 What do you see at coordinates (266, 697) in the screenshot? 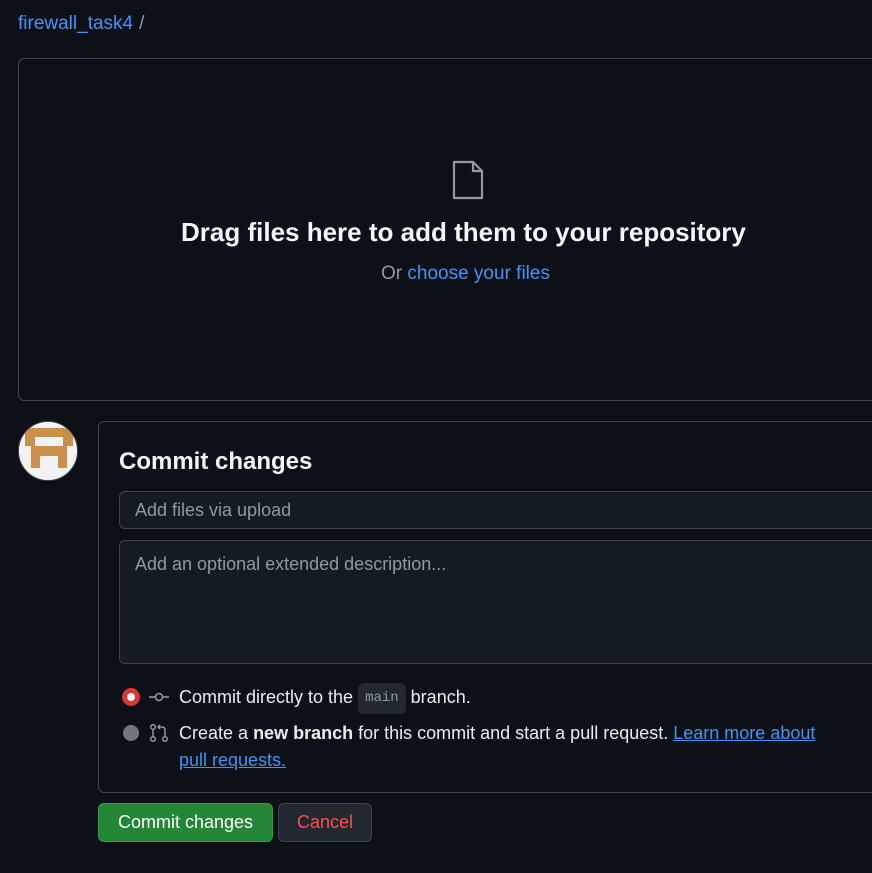
I see `commit-direct-prefix: Commit directly to the` at bounding box center [266, 697].